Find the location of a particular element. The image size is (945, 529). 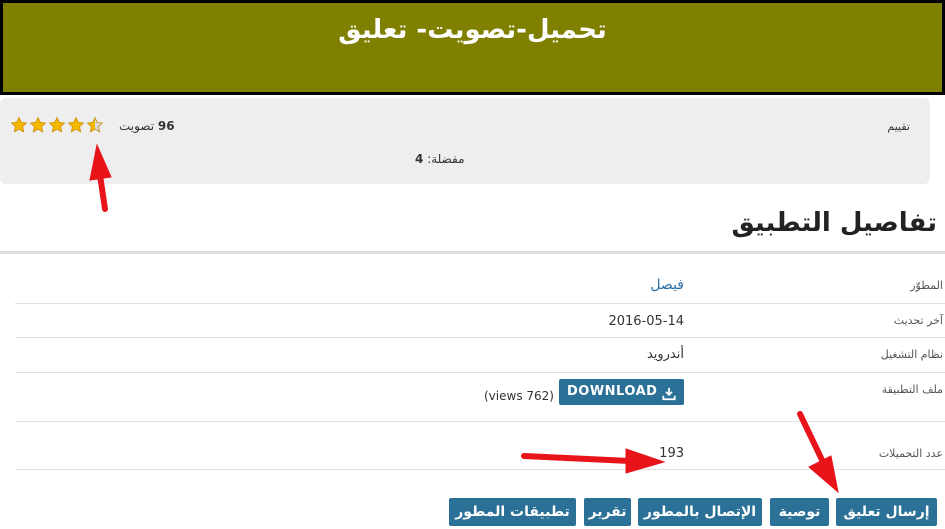

report-button: تقرير is located at coordinates (607, 512).